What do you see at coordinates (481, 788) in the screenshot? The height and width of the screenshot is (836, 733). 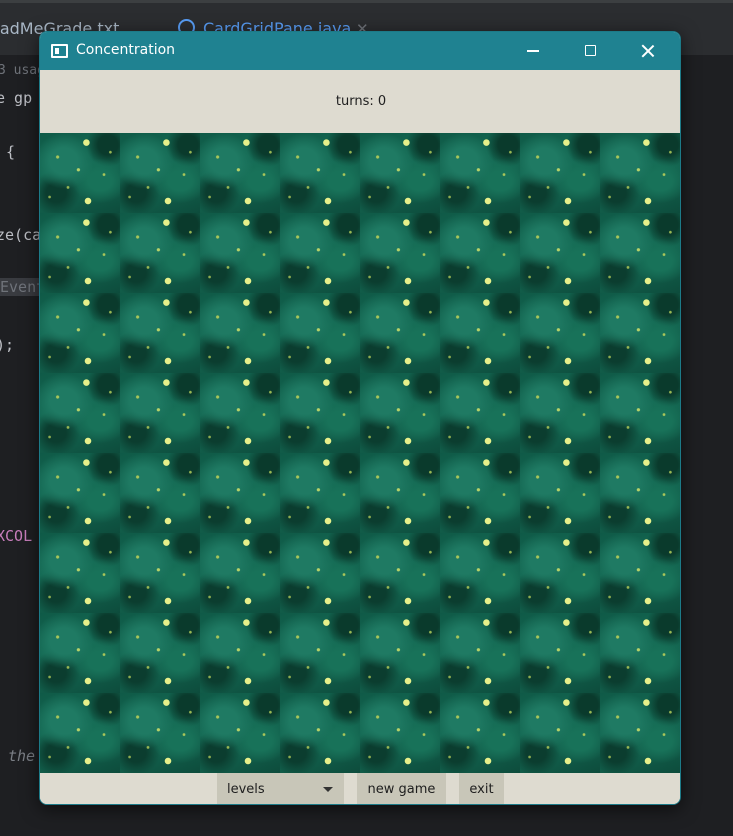 I see `exit-button: exit` at bounding box center [481, 788].